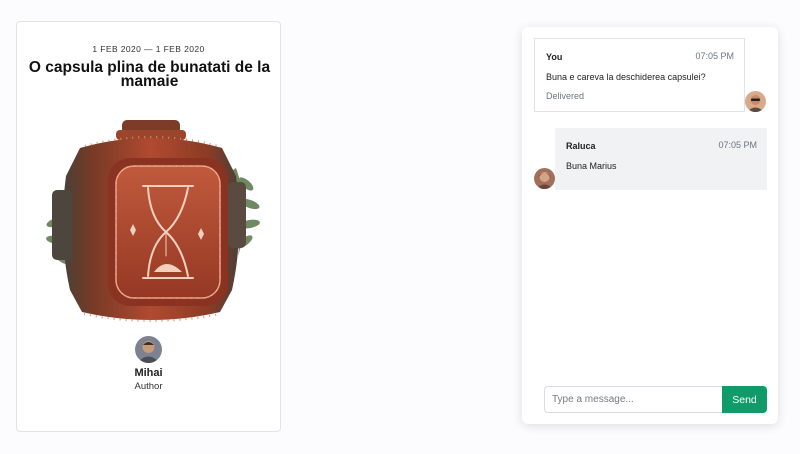 This screenshot has height=454, width=800. Describe the element at coordinates (633, 399) in the screenshot. I see `message-input` at that location.